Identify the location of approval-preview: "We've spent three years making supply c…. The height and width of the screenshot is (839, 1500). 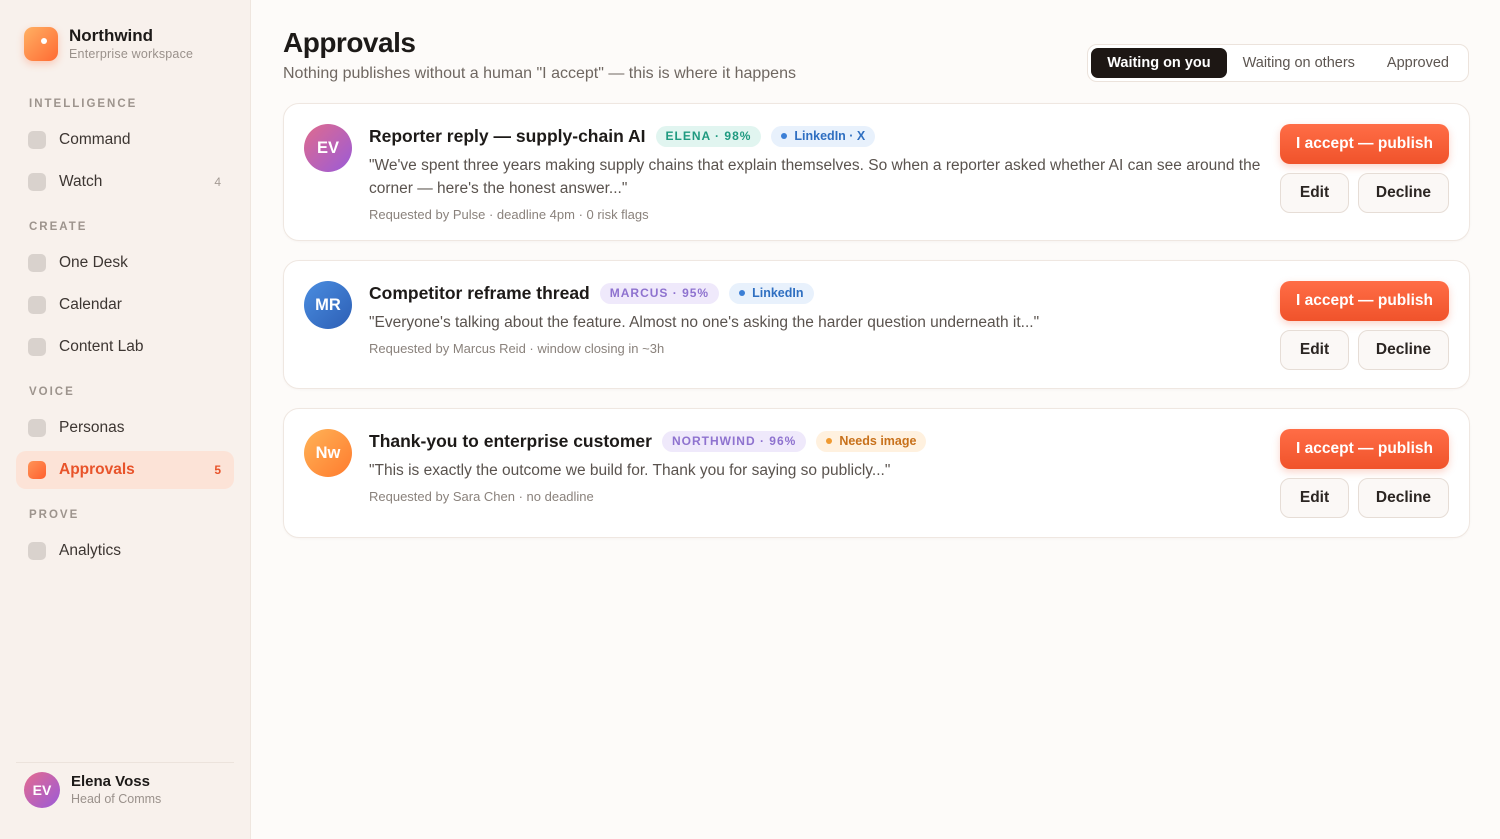
(815, 177).